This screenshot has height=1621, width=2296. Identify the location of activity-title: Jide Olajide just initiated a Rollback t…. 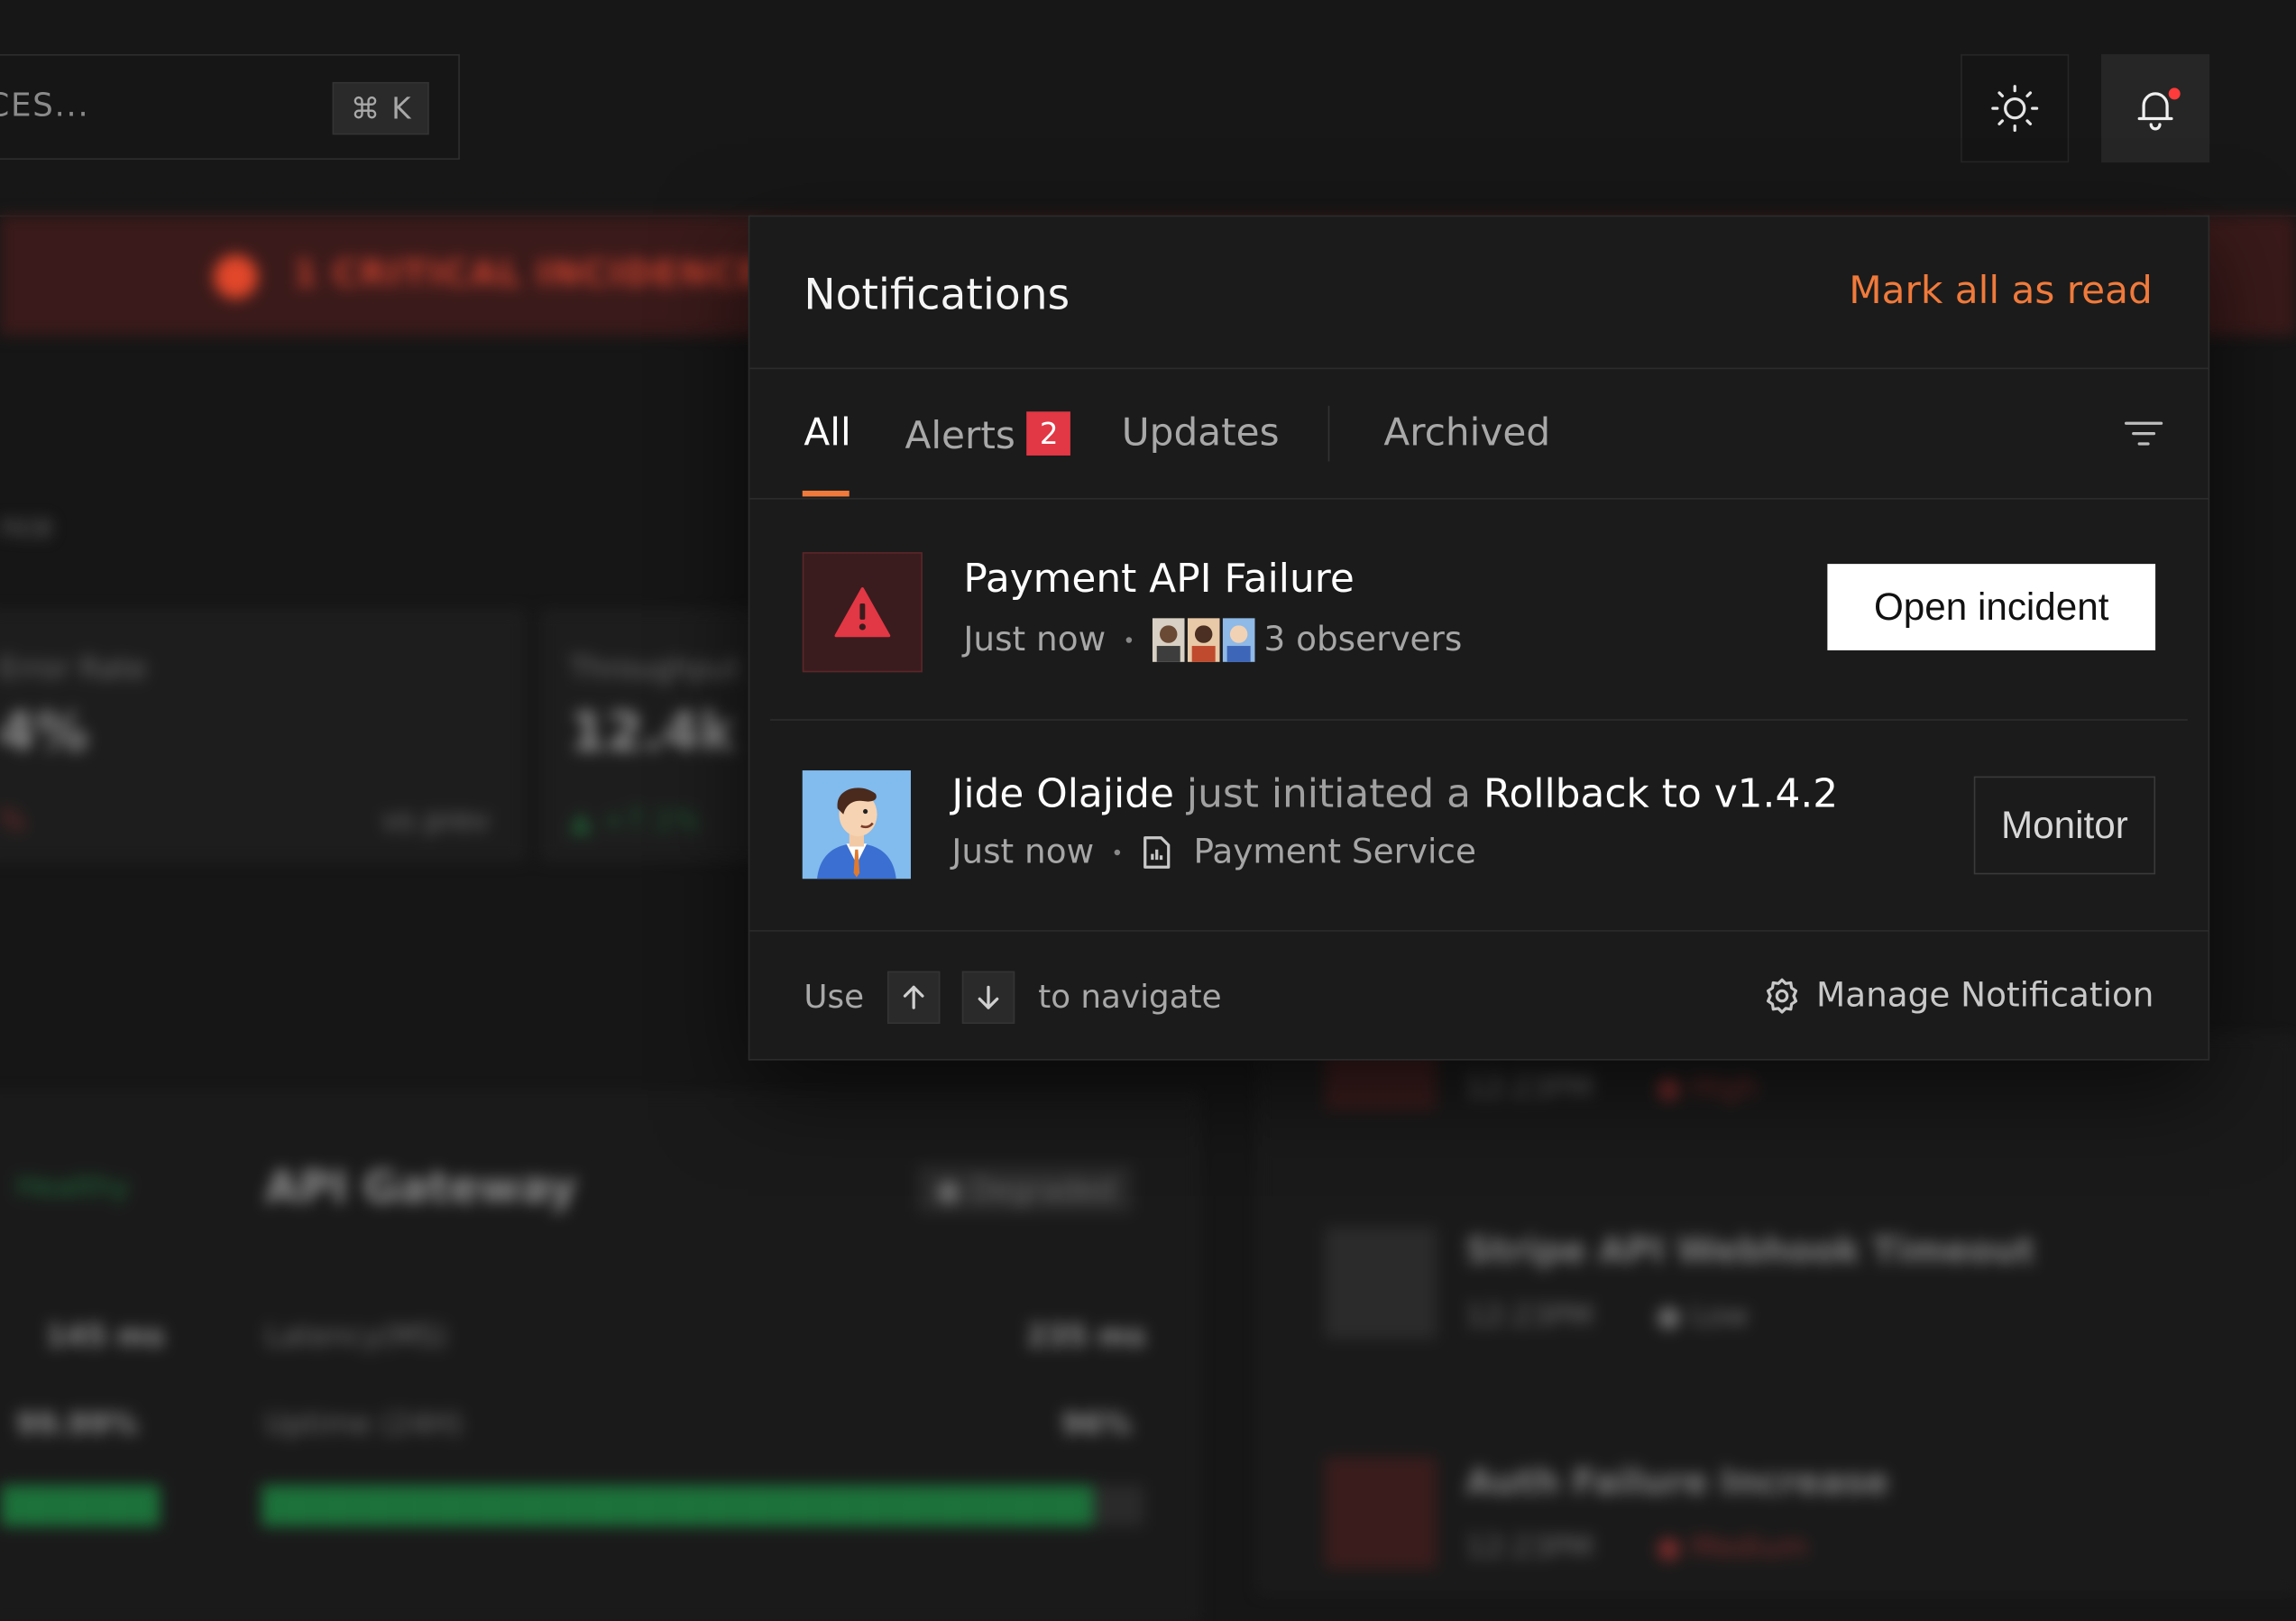
(1394, 794).